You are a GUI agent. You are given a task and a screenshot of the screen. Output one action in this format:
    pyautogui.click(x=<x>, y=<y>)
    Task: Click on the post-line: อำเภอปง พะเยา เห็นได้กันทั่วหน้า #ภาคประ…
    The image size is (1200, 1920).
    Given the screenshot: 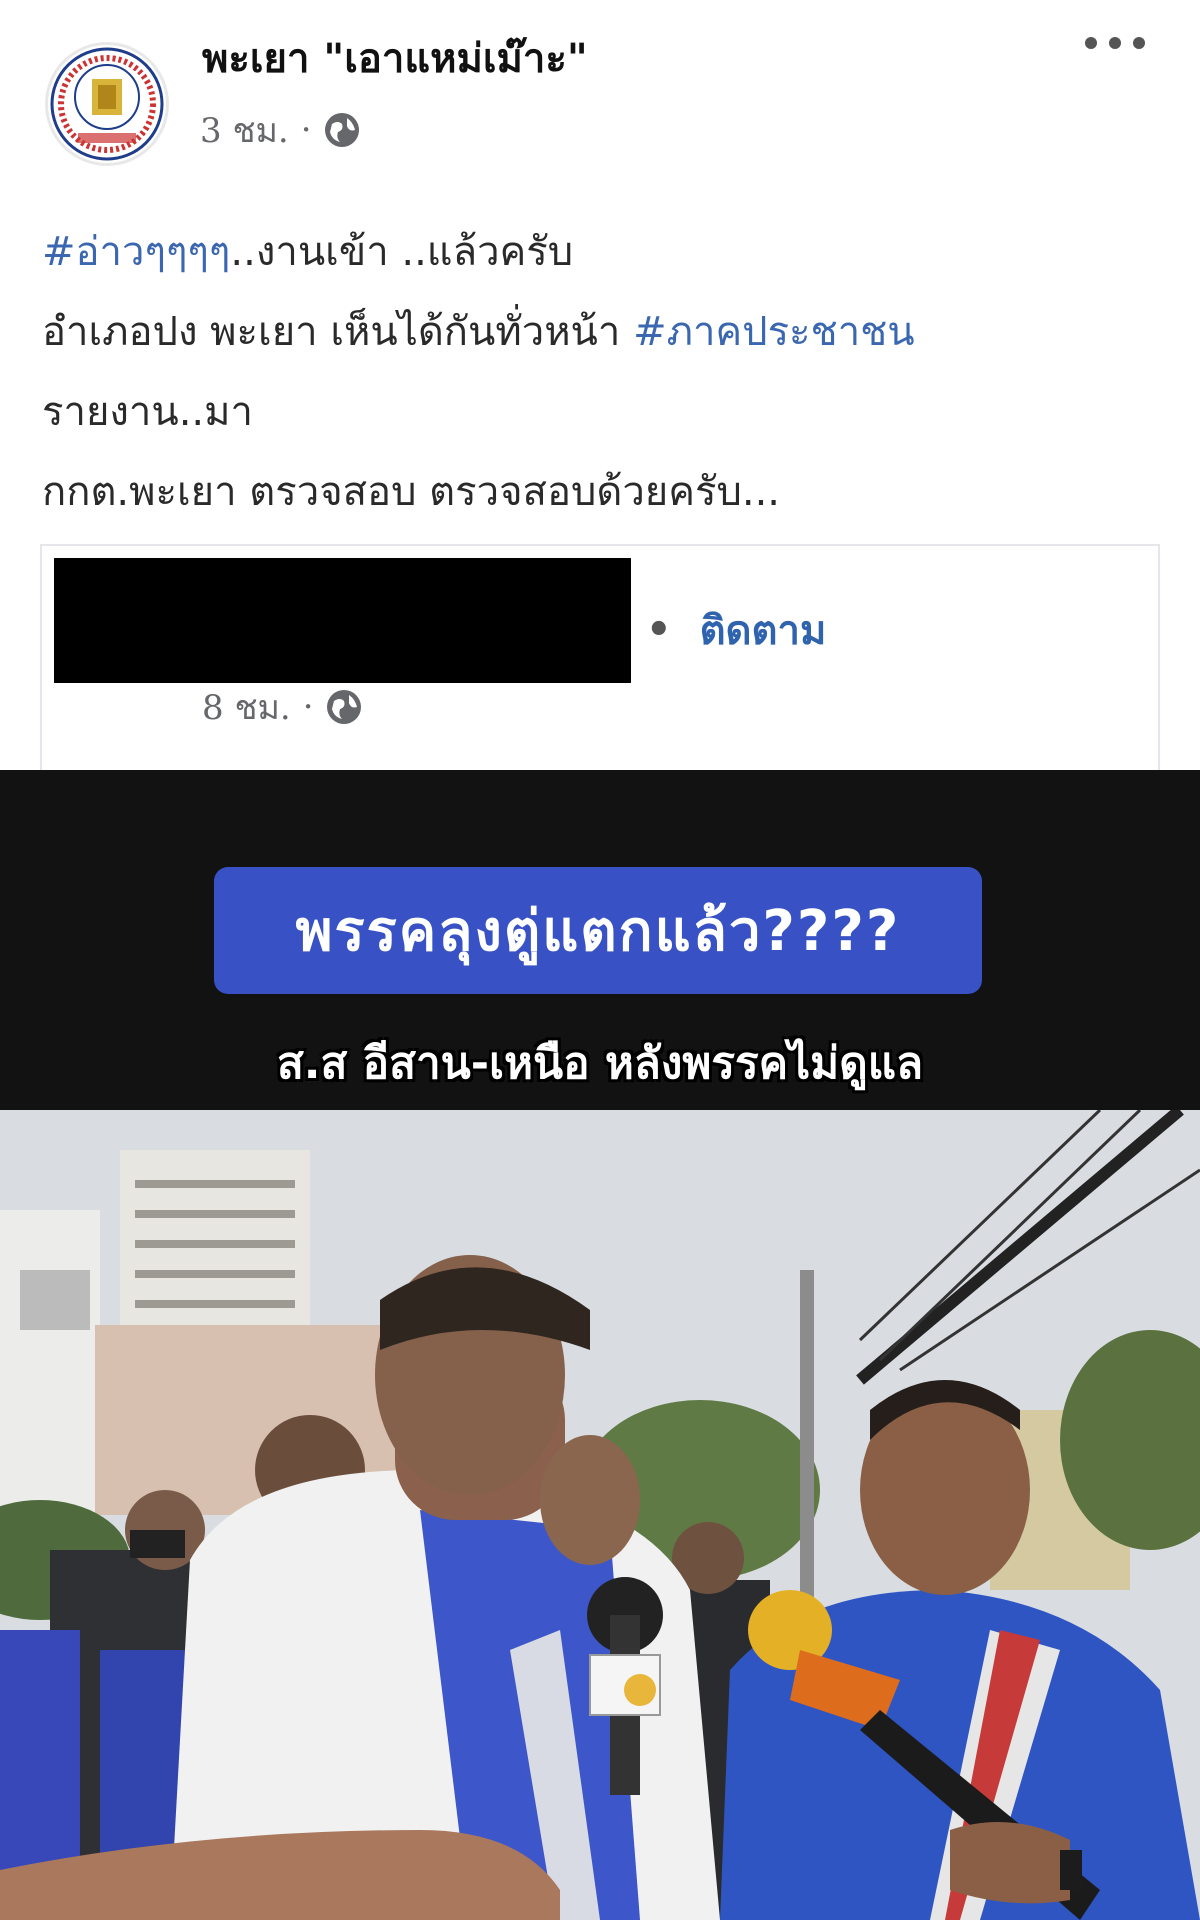 What is the action you would take?
    pyautogui.click(x=602, y=332)
    